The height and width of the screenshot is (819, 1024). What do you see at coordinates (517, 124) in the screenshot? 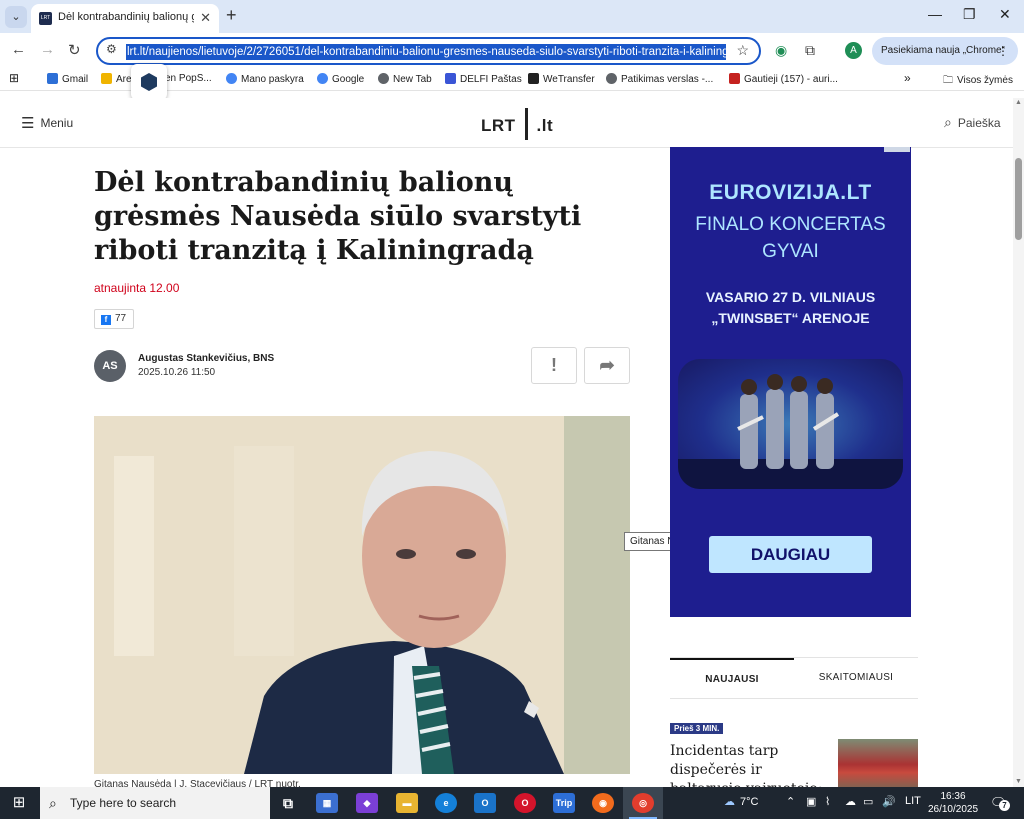
I see `site-logo: LRT .lt` at bounding box center [517, 124].